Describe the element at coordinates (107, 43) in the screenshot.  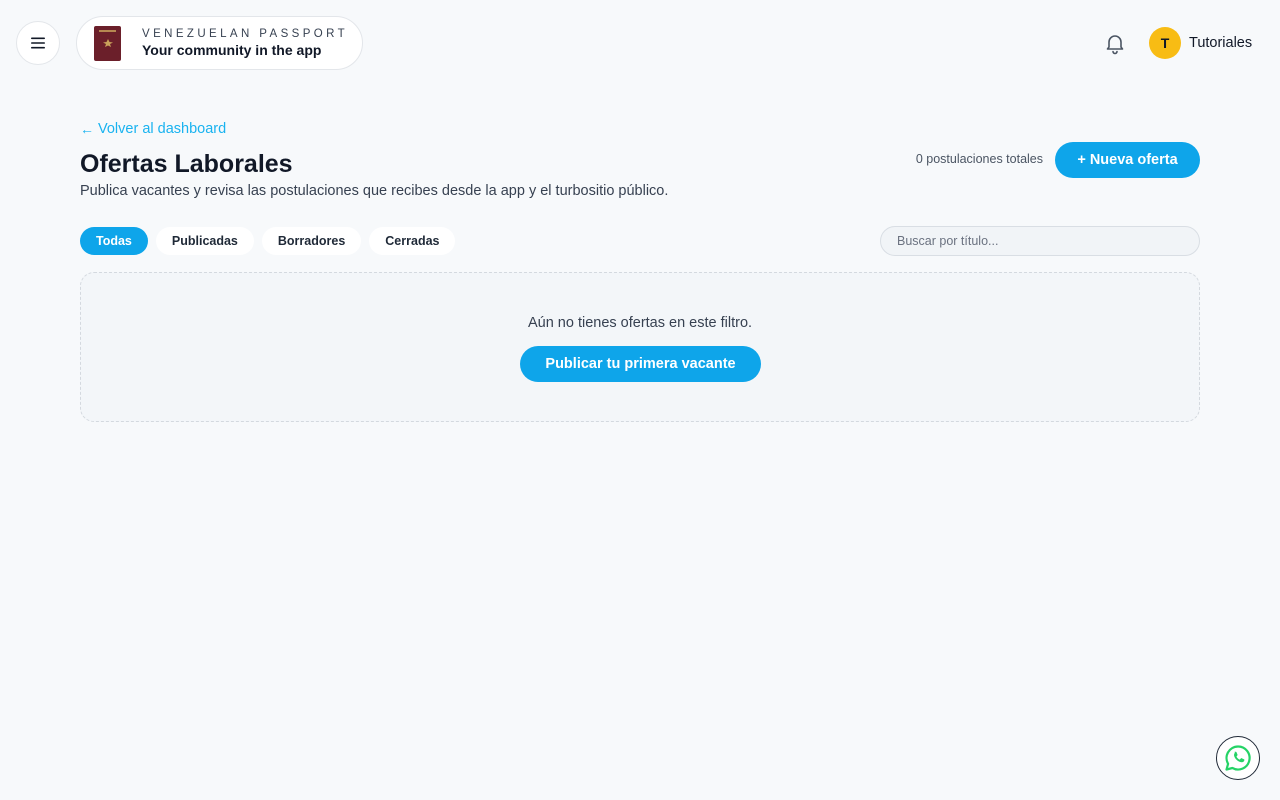
I see `passport-icon` at that location.